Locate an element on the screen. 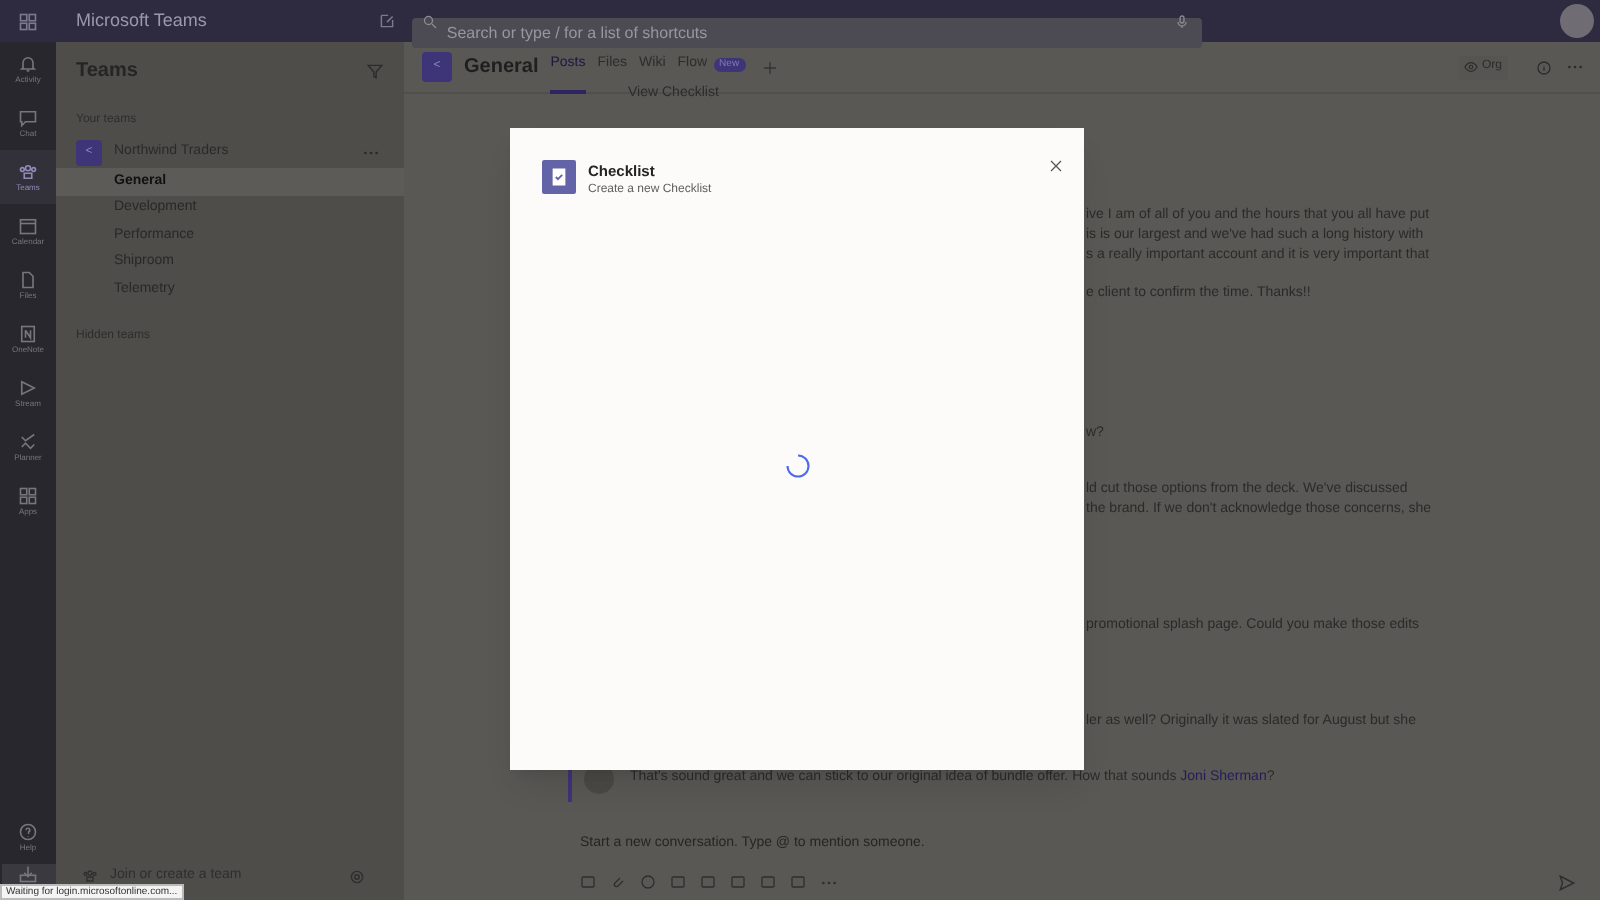 Image resolution: width=1600 pixels, height=900 pixels. play-icon is located at coordinates (28, 387).